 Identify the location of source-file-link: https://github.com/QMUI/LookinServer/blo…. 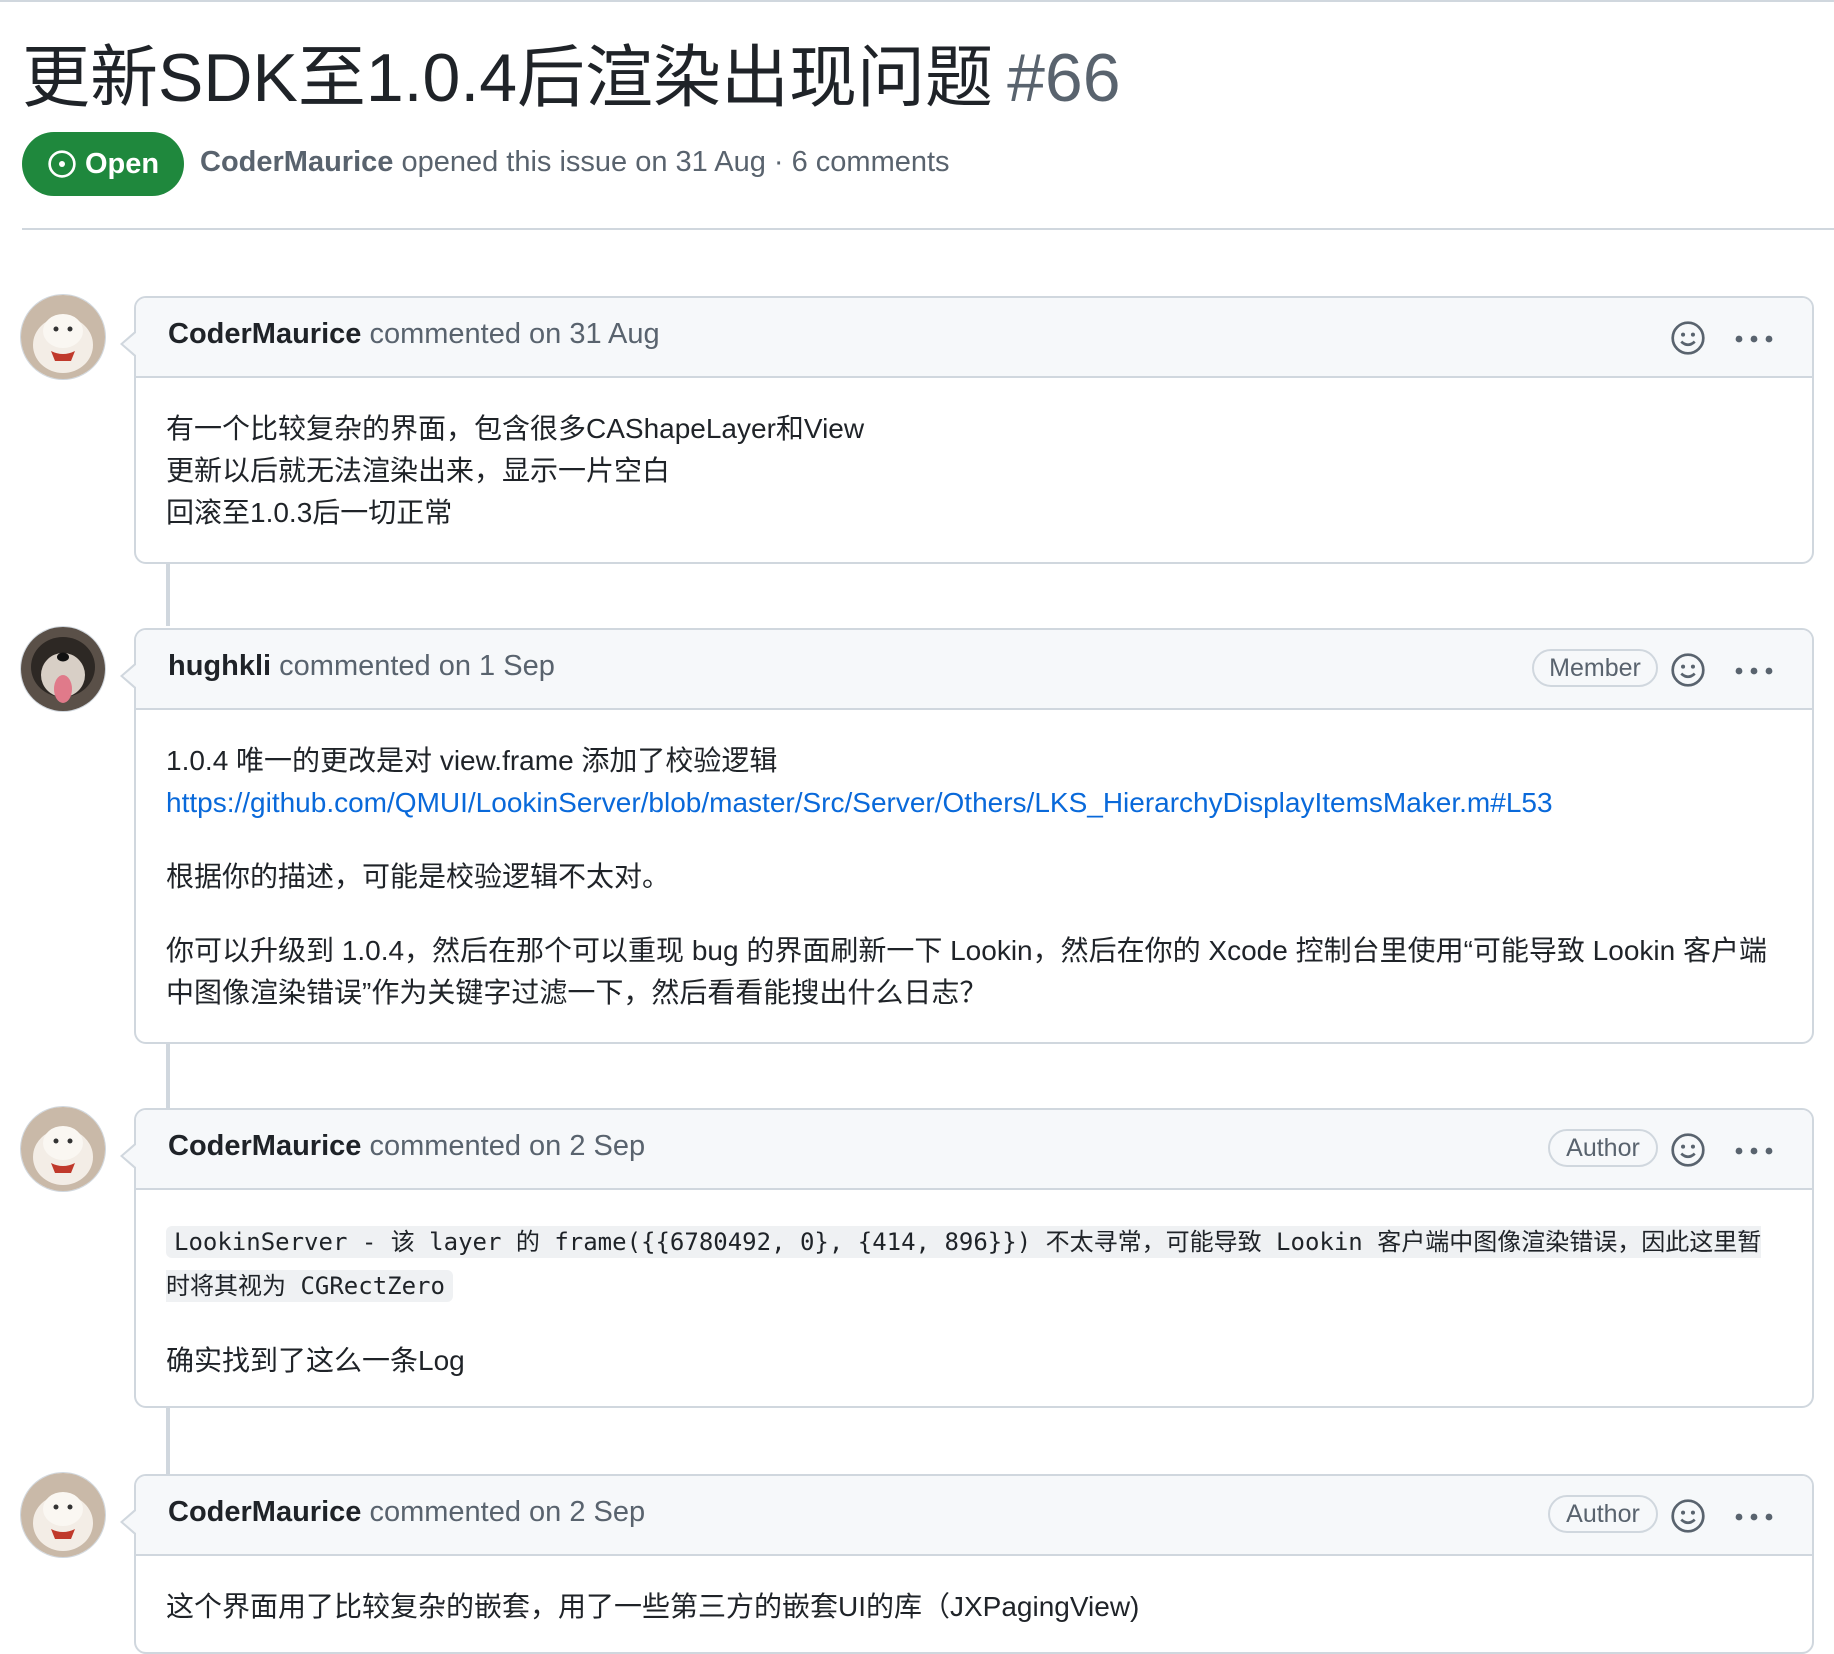
(859, 802).